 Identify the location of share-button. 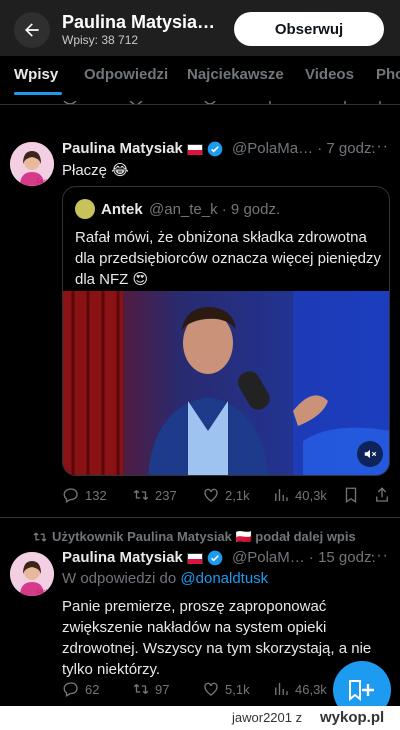
(382, 495).